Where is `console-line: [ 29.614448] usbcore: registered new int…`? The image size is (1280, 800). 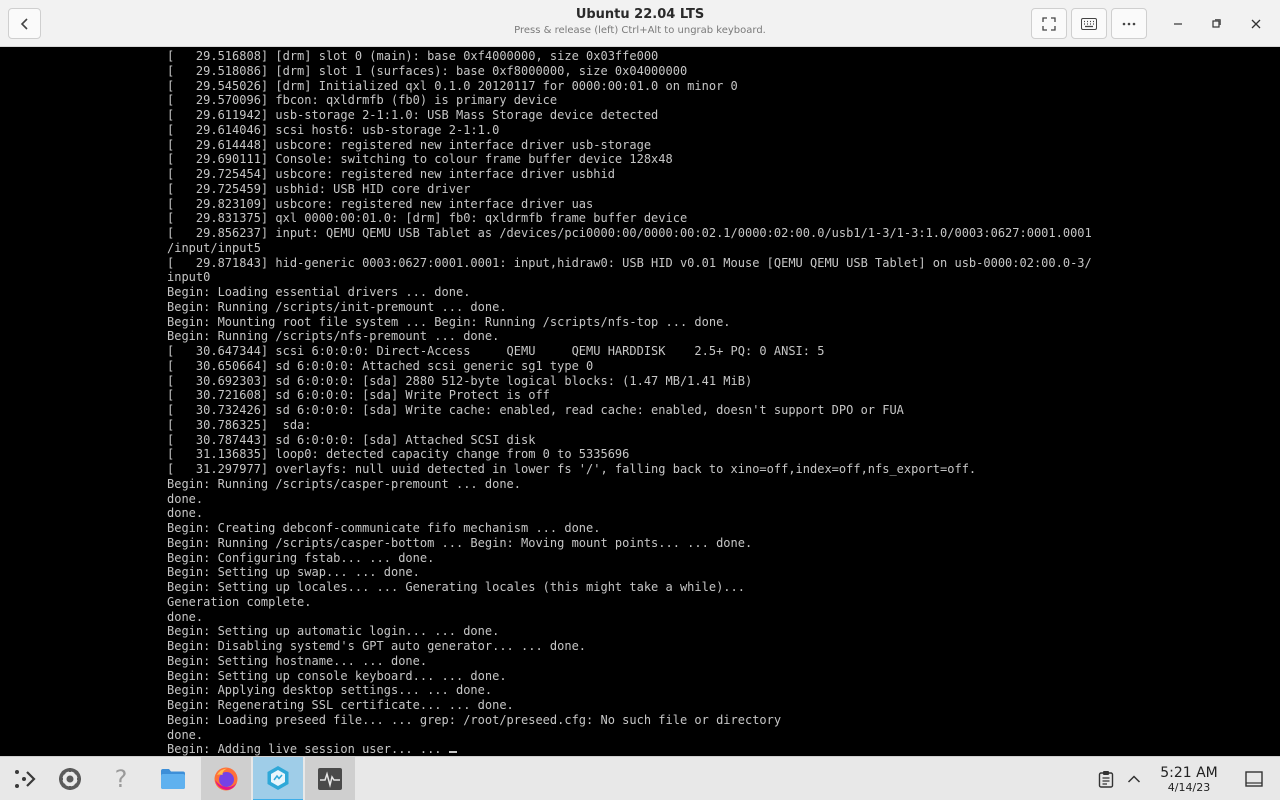 console-line: [ 29.614448] usbcore: registered new int… is located at coordinates (409, 144).